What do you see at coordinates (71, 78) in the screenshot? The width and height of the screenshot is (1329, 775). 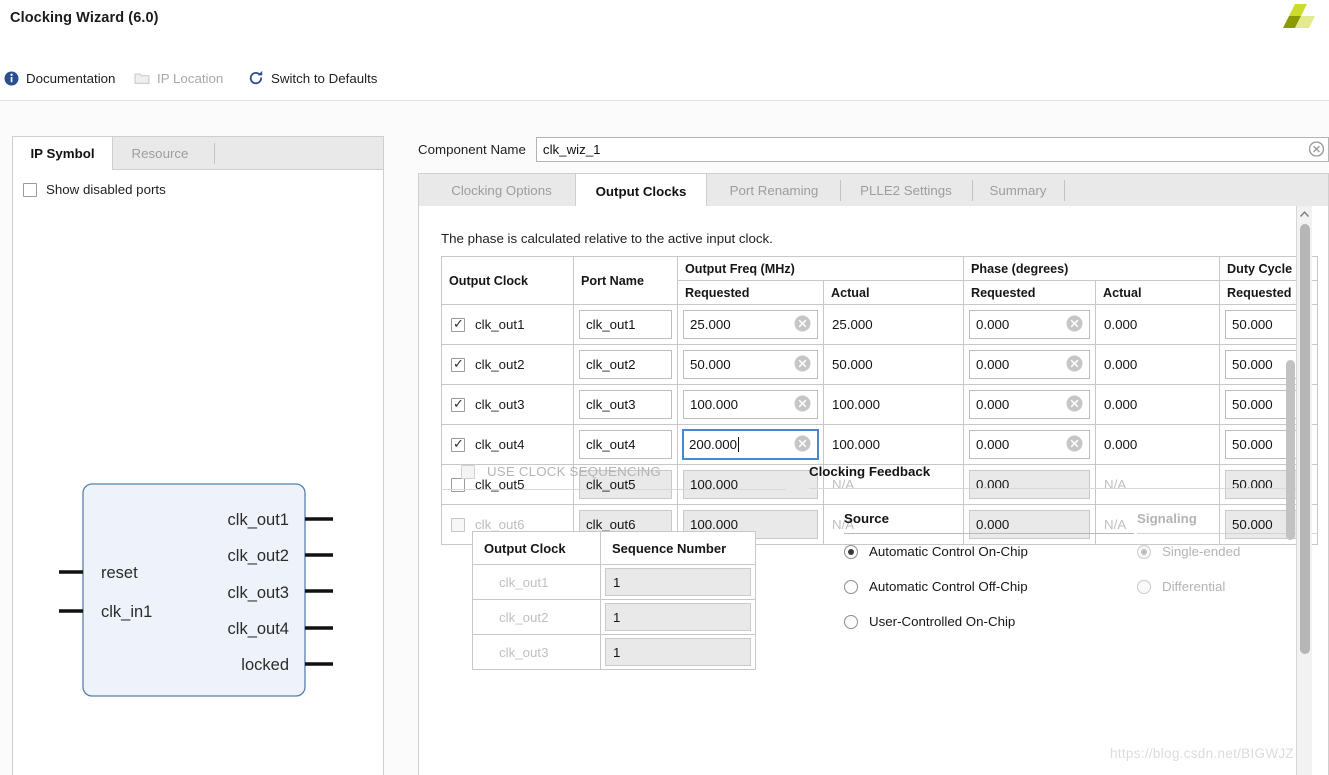 I see `documentation-label: Documentation` at bounding box center [71, 78].